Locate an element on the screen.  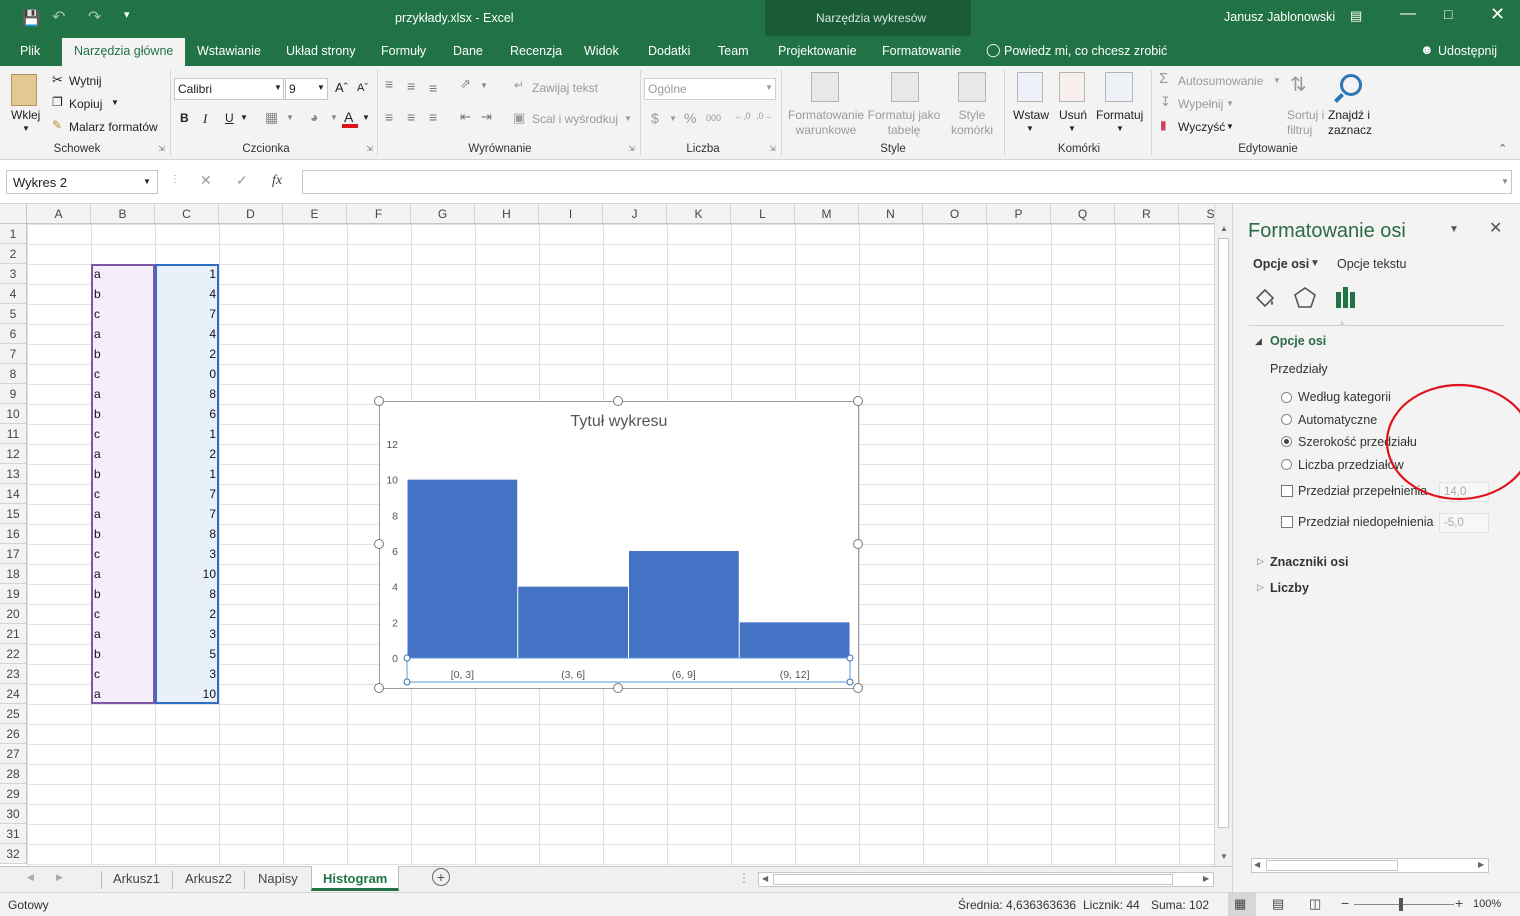
cell-c: 0 is located at coordinates (187, 374).